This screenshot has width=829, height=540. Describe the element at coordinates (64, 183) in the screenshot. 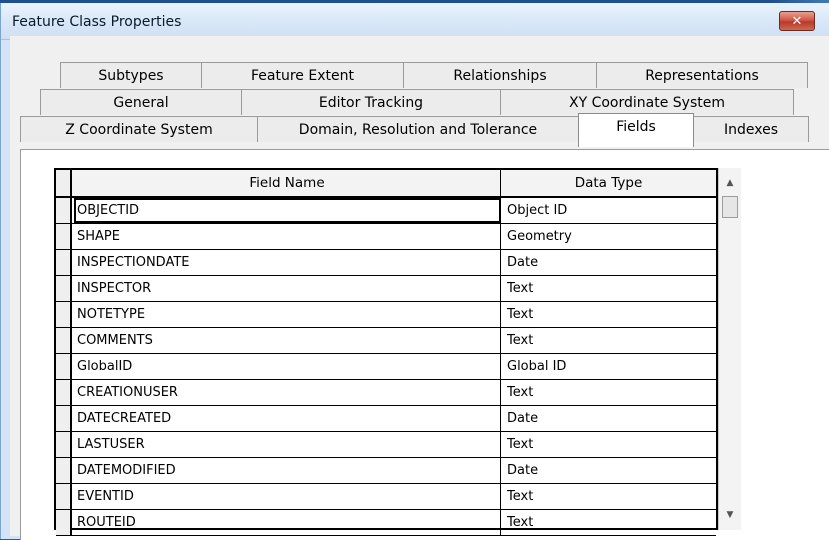

I see `row-header-corner` at that location.